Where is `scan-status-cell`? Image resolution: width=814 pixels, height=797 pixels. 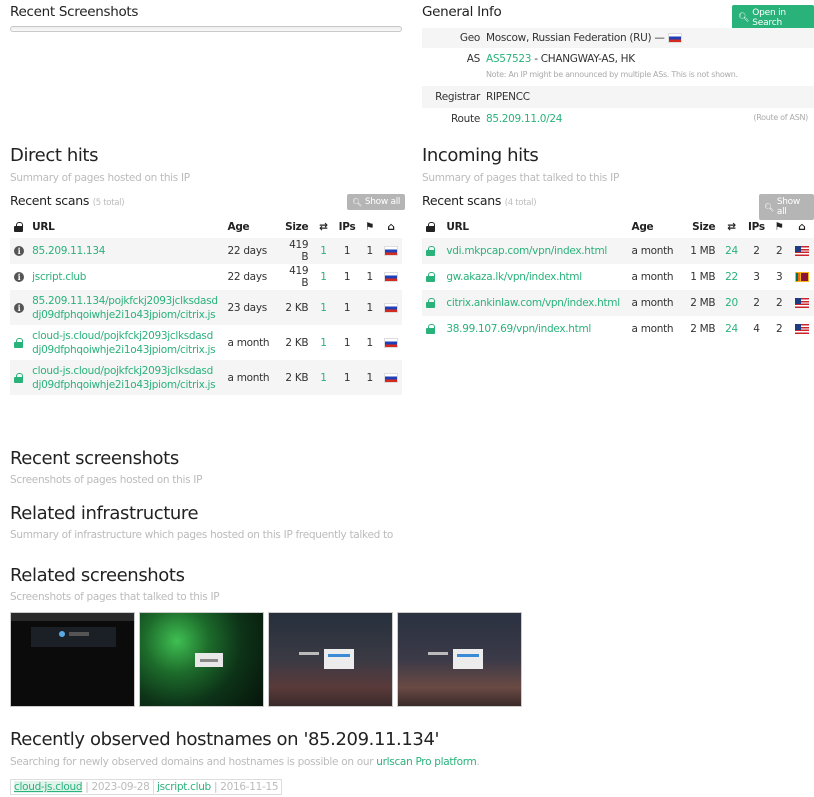
scan-status-cell is located at coordinates (432, 251).